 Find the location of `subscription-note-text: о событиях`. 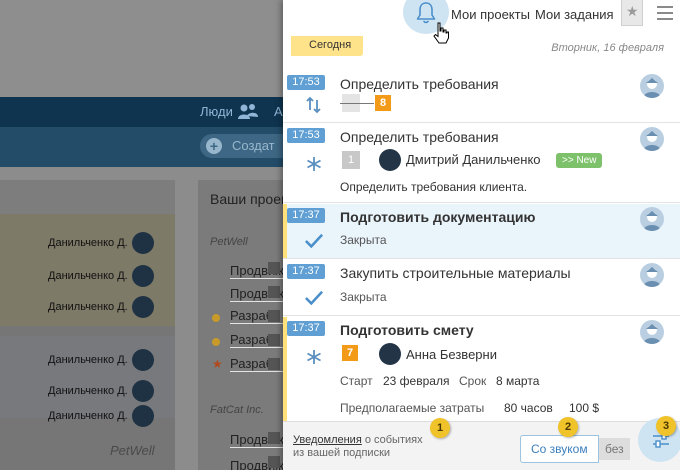

subscription-note-text: о событиях is located at coordinates (392, 440).